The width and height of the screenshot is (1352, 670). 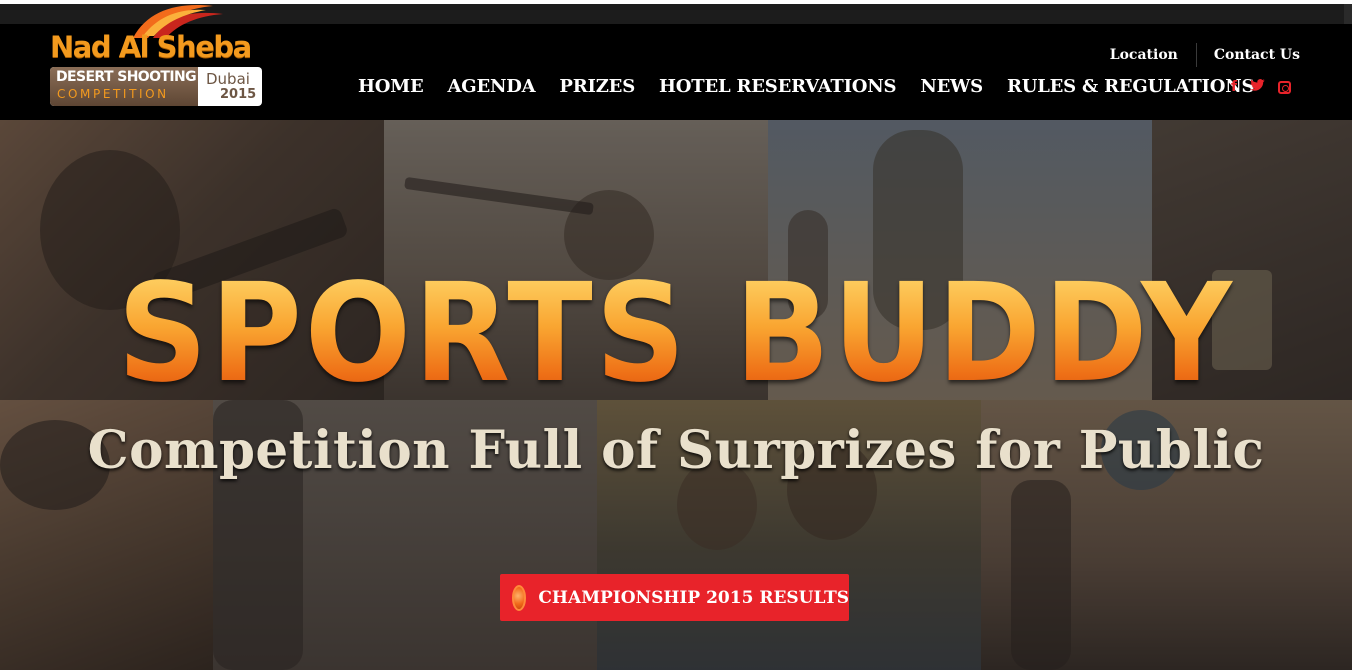 What do you see at coordinates (778, 86) in the screenshot?
I see `nav-hotel-reservations: HOTEL RESERVATIONS` at bounding box center [778, 86].